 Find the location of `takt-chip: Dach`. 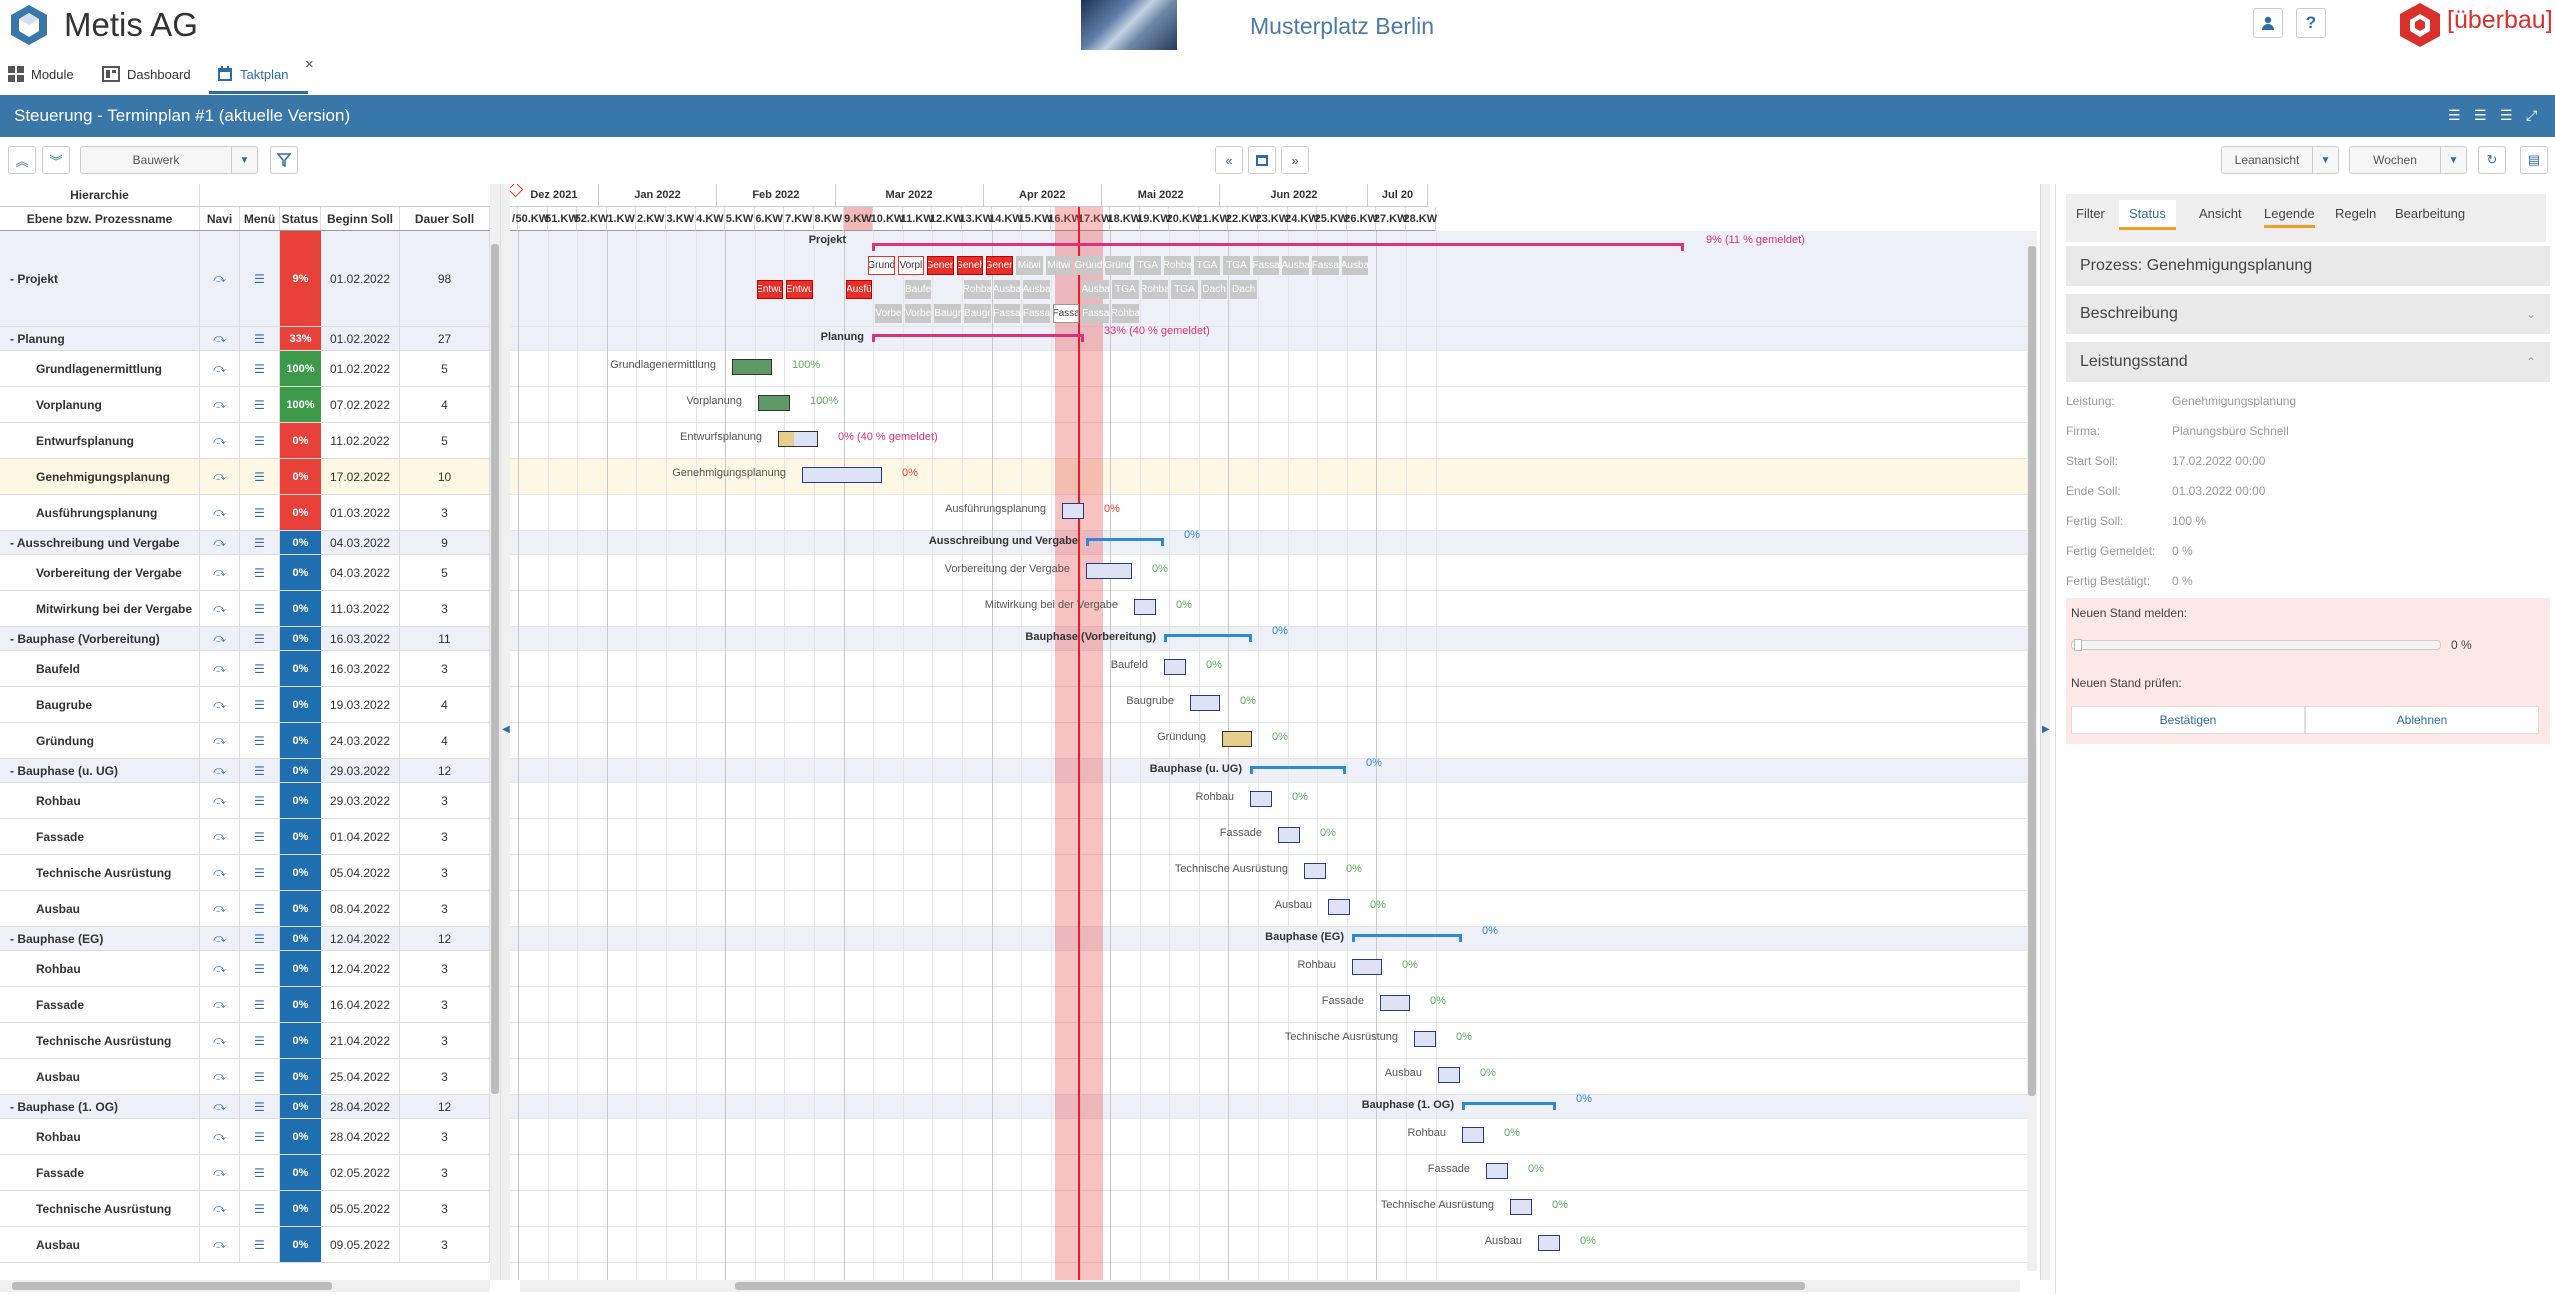

takt-chip: Dach is located at coordinates (1214, 289).